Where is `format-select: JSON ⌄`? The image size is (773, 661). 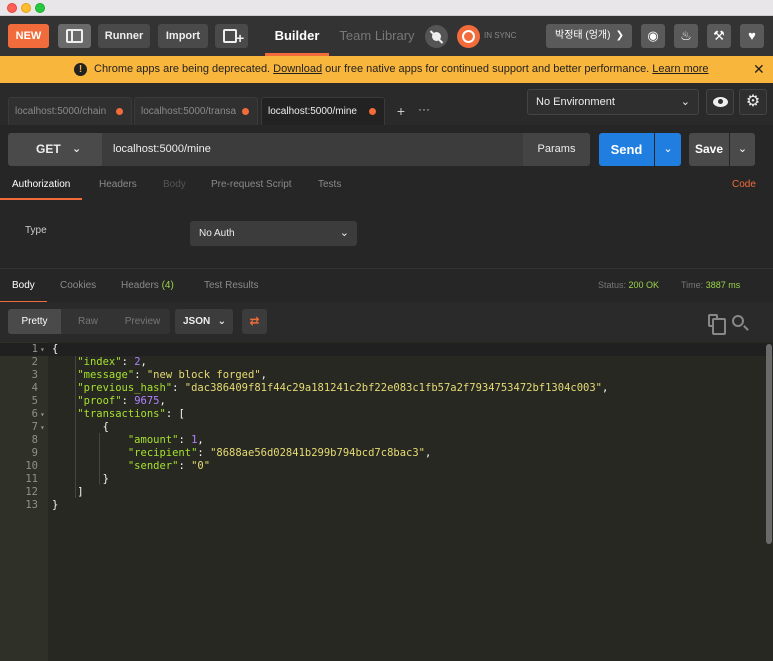 format-select: JSON ⌄ is located at coordinates (204, 321).